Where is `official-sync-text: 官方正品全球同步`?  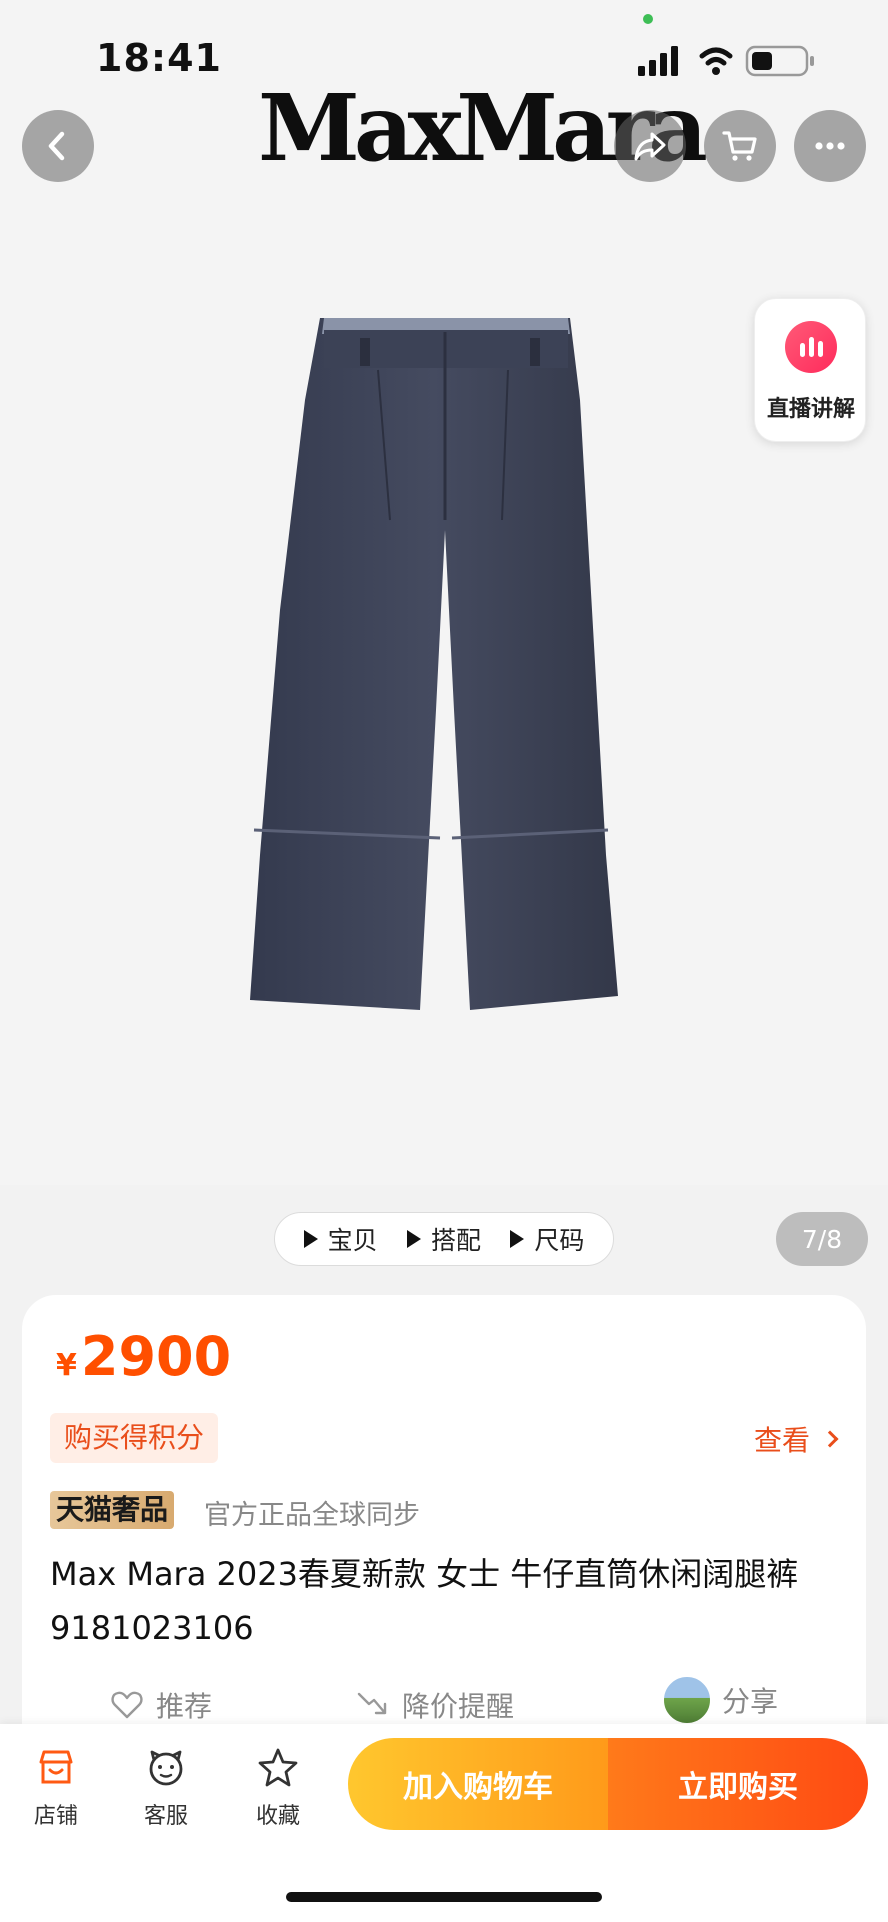
official-sync-text: 官方正品全球同步 is located at coordinates (312, 1515).